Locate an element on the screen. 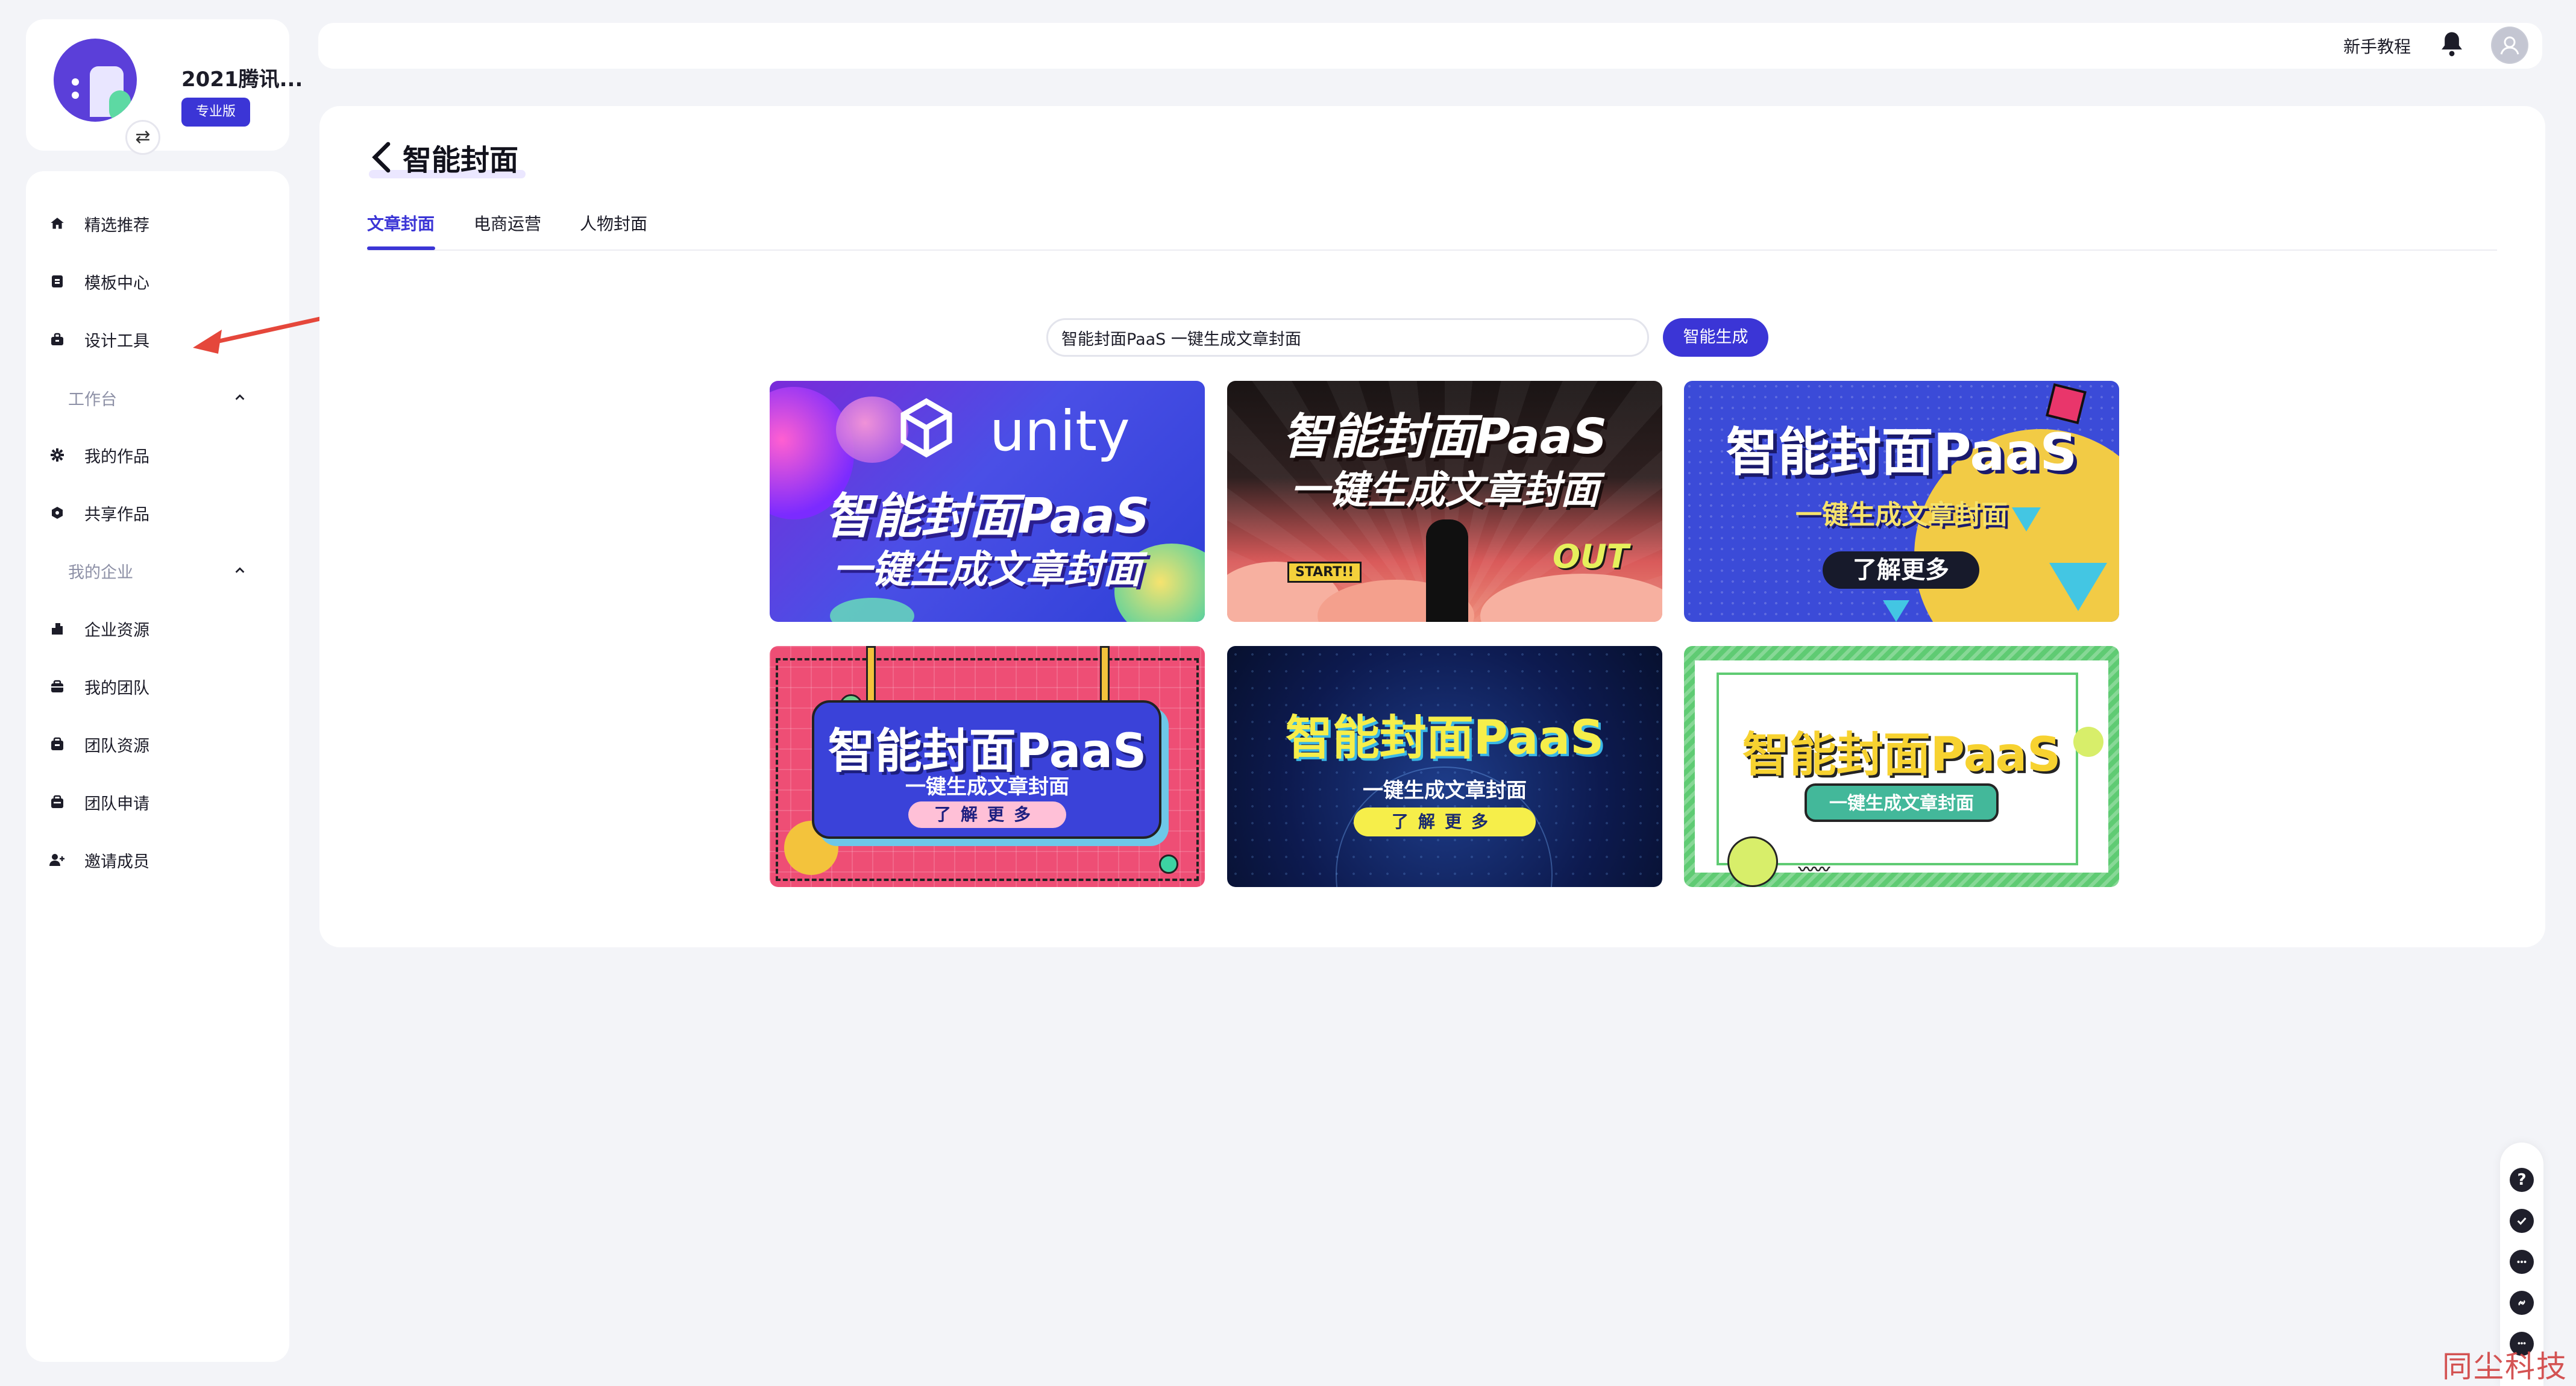 The image size is (2576, 1386). generate-button: 智能生成 is located at coordinates (1715, 337).